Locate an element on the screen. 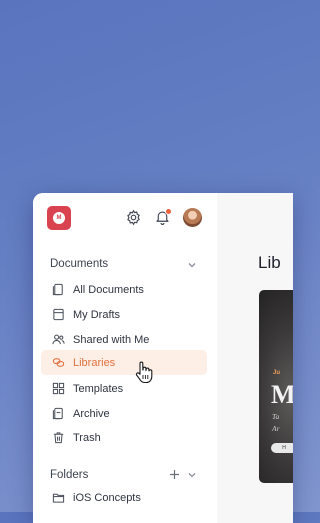  nav-item-label: All Documents is located at coordinates (108, 289).